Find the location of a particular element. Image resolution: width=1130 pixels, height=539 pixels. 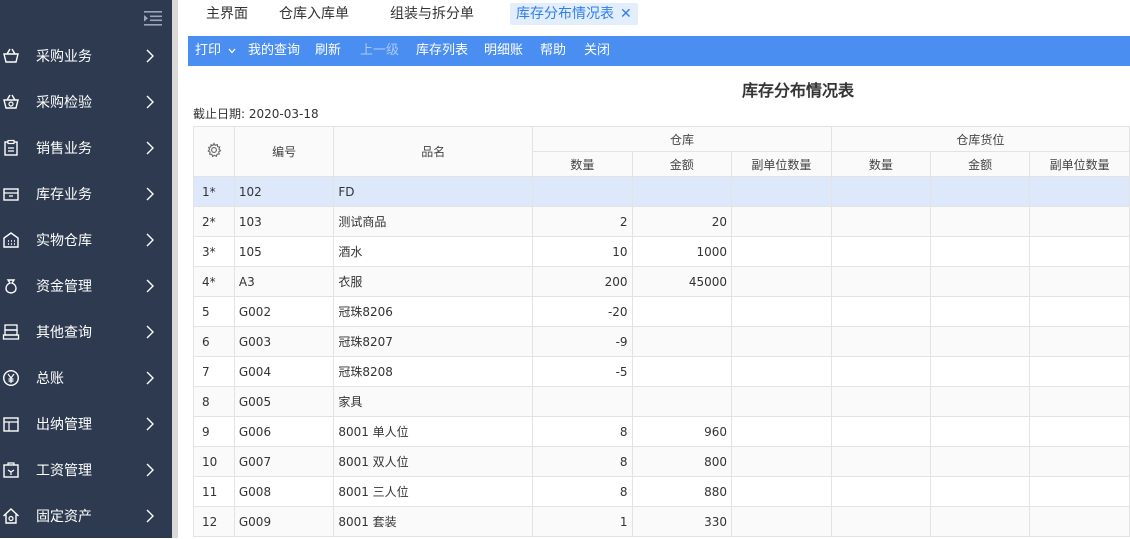

tab-inventory-distribution: 库存分布情况表 ✕ is located at coordinates (574, 14).